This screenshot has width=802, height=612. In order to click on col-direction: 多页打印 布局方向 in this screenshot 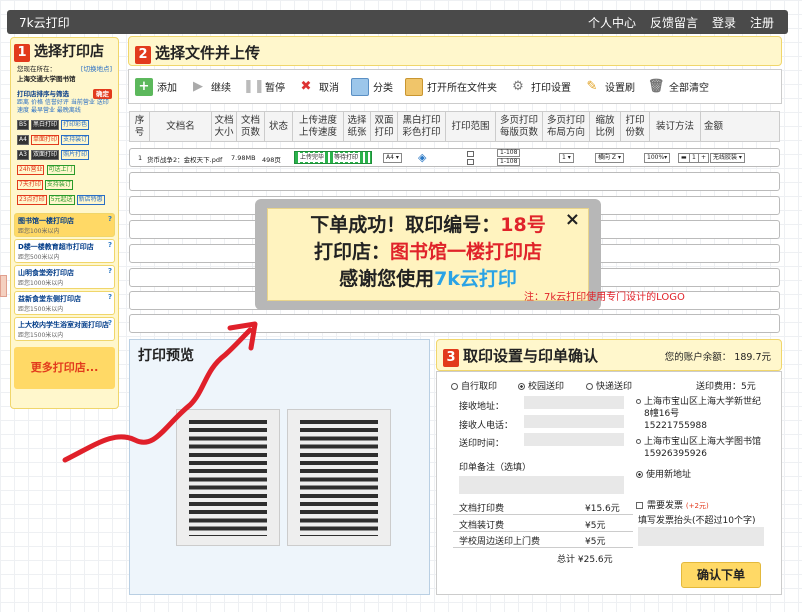, I will do `click(566, 126)`.